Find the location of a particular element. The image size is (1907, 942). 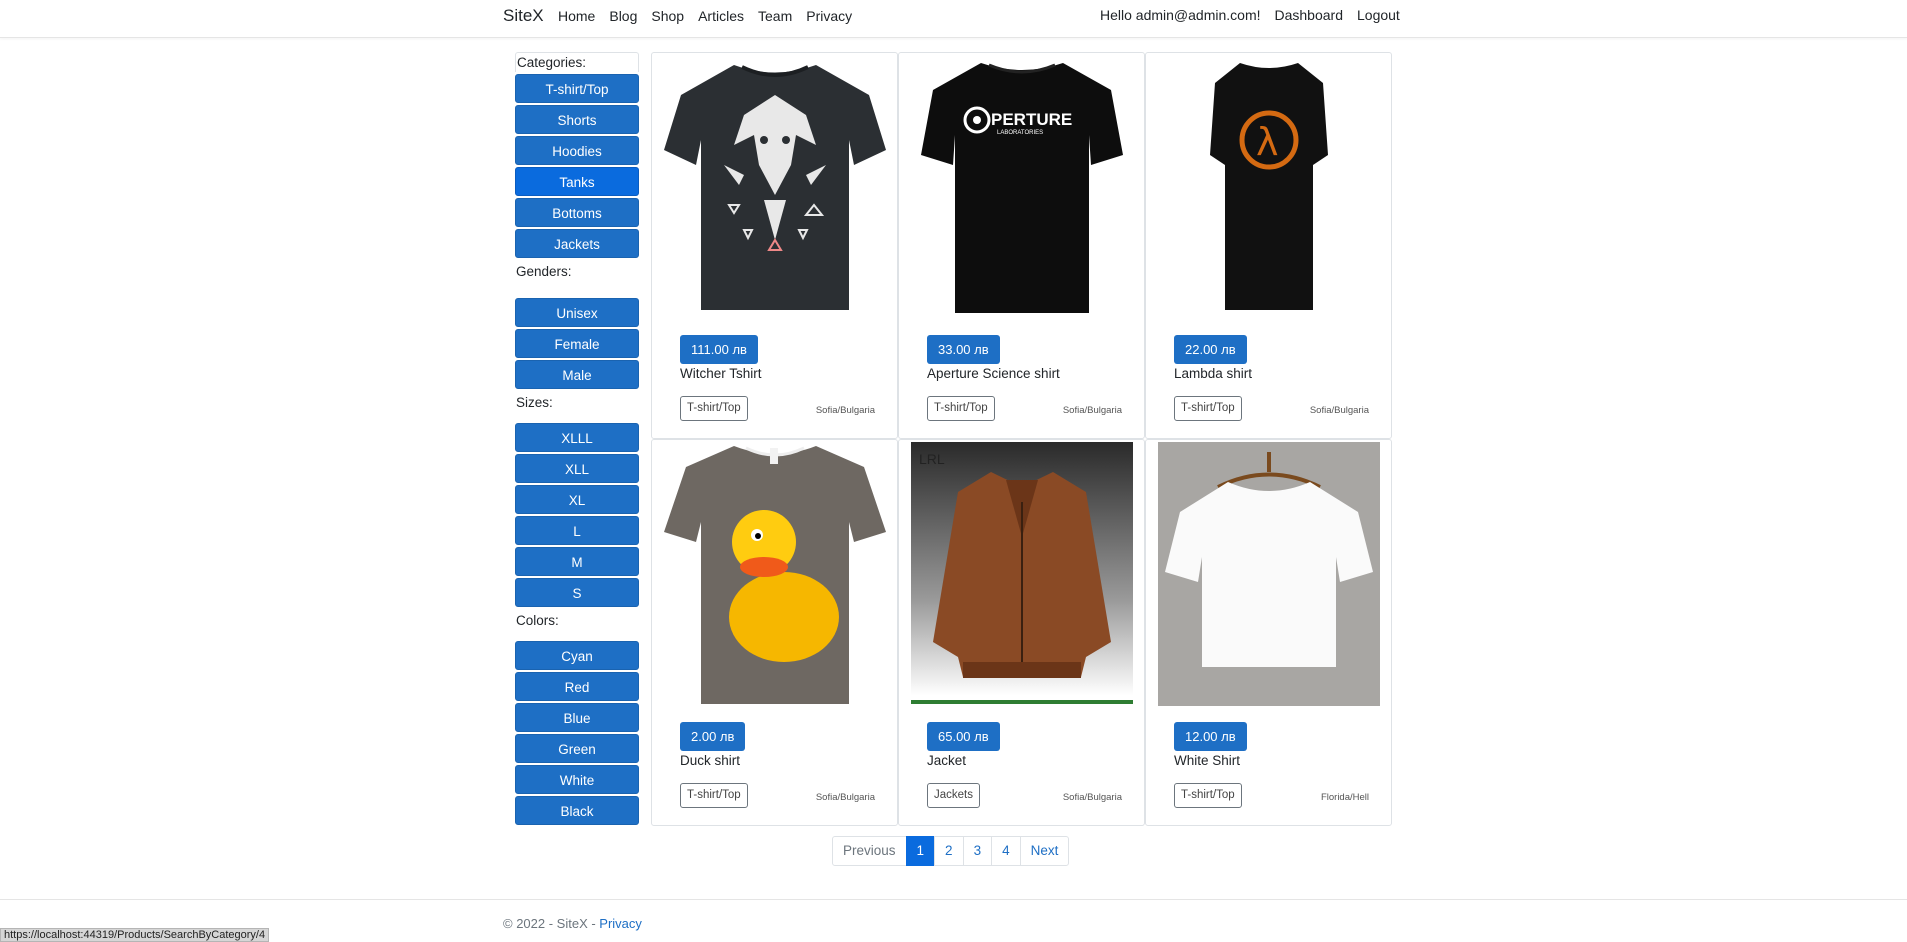

price-badge: 22.00 лв is located at coordinates (1210, 349).